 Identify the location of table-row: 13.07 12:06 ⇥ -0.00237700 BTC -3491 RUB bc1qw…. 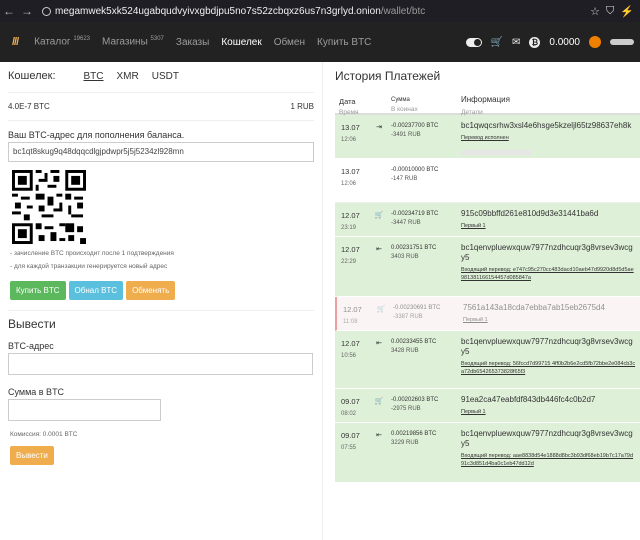
(487, 137).